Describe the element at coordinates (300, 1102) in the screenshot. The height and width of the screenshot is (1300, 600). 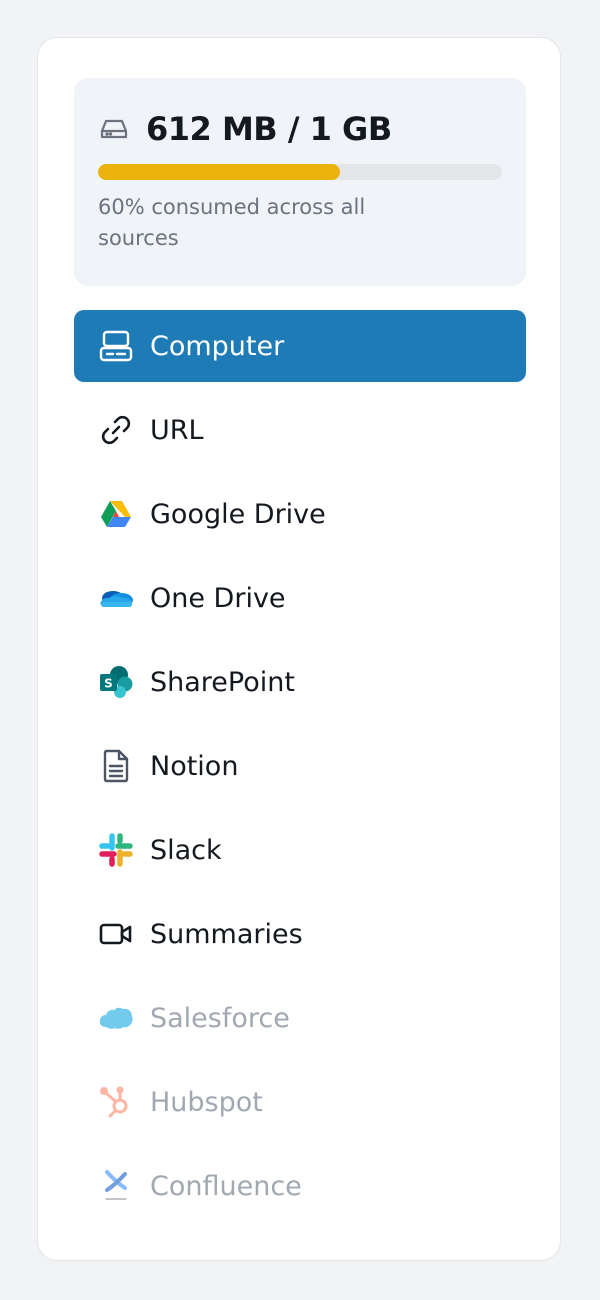
I see `source-item-hubspot: Hubspot` at that location.